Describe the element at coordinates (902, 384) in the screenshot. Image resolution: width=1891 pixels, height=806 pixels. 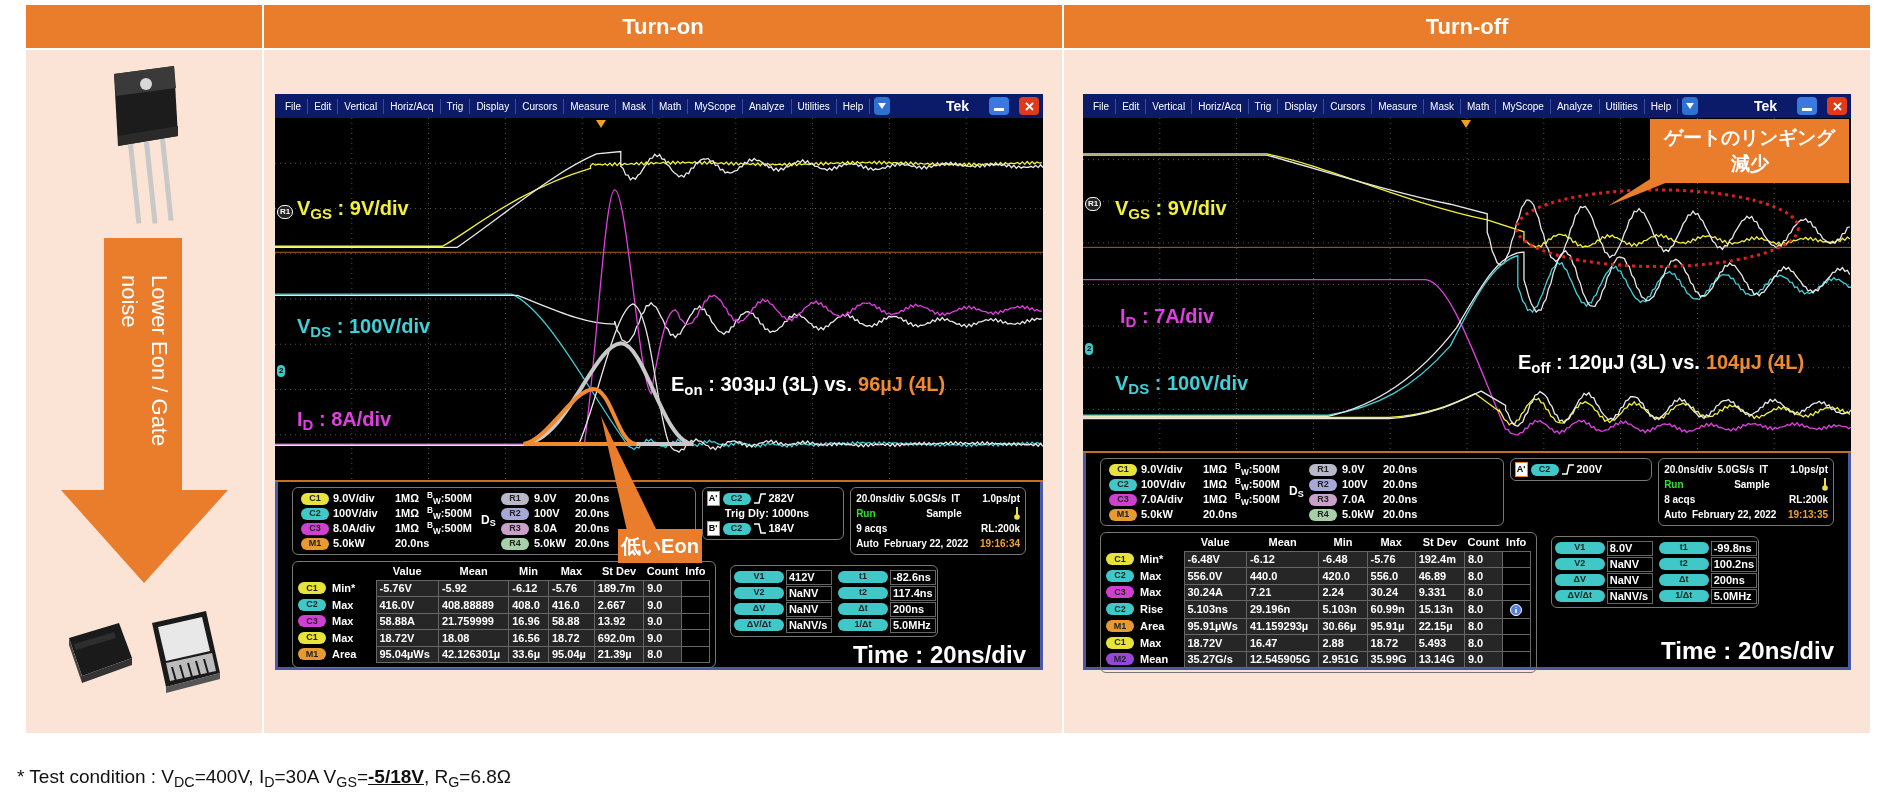
I see `energy-value: 96µJ (4L)` at that location.